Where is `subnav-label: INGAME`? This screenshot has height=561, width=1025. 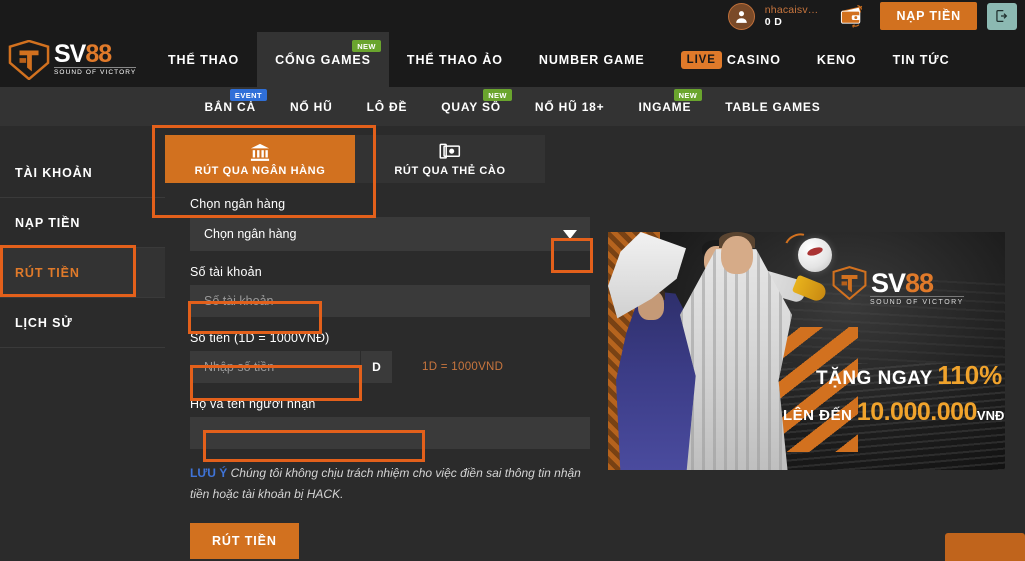 subnav-label: INGAME is located at coordinates (665, 106).